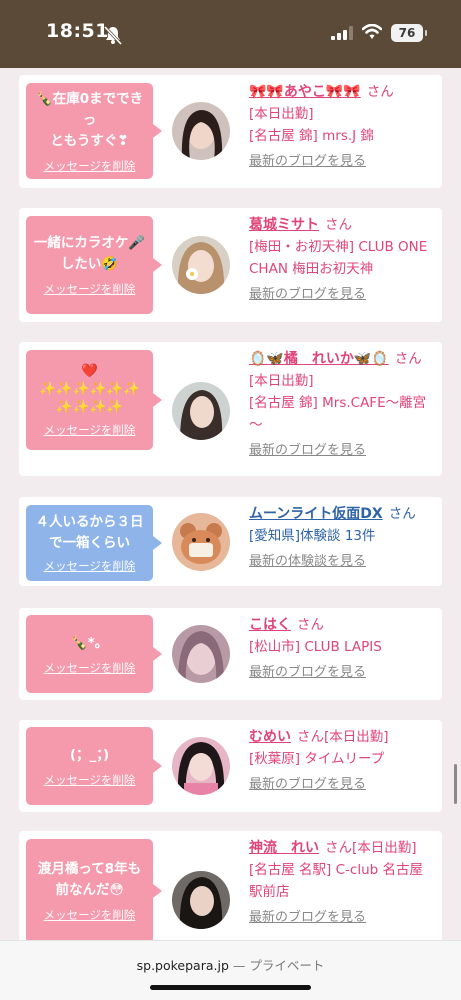  What do you see at coordinates (409, 33) in the screenshot?
I see `battery-indicator: 76` at bounding box center [409, 33].